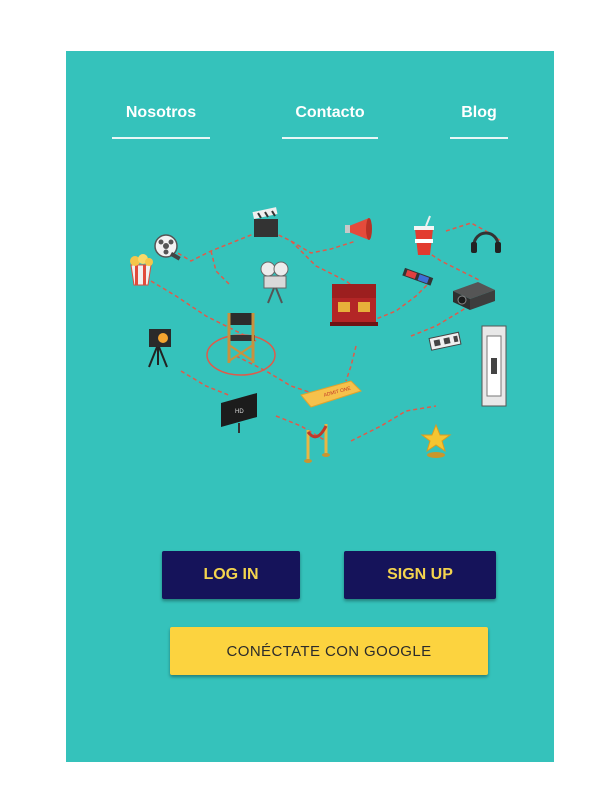  Describe the element at coordinates (167, 247) in the screenshot. I see `film-reel-icon` at that location.